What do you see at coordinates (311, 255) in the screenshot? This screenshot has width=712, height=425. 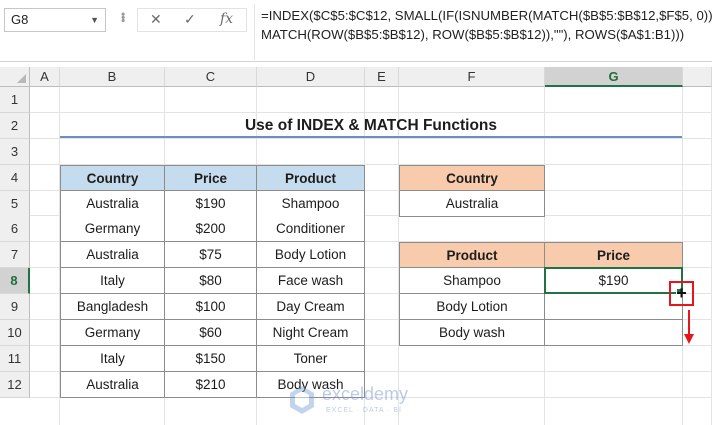 I see `main-table-cell: Body Lotion` at bounding box center [311, 255].